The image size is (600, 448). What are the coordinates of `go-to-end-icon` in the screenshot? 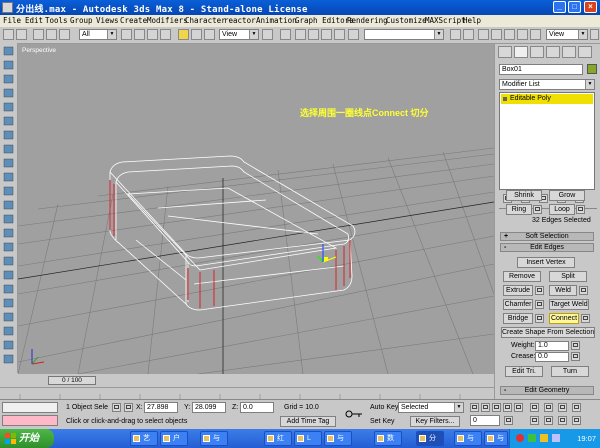 It's located at (518, 407).